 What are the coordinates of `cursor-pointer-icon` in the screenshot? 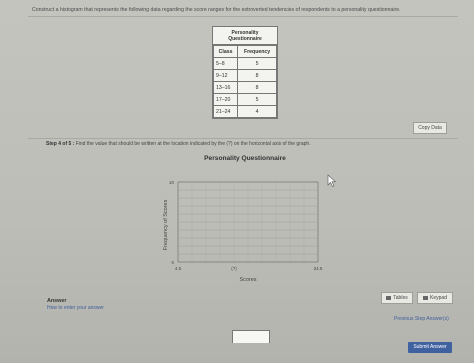 It's located at (332, 180).